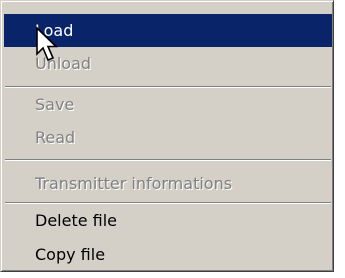  Describe the element at coordinates (55, 137) in the screenshot. I see `menu-item-read-label: Read` at that location.